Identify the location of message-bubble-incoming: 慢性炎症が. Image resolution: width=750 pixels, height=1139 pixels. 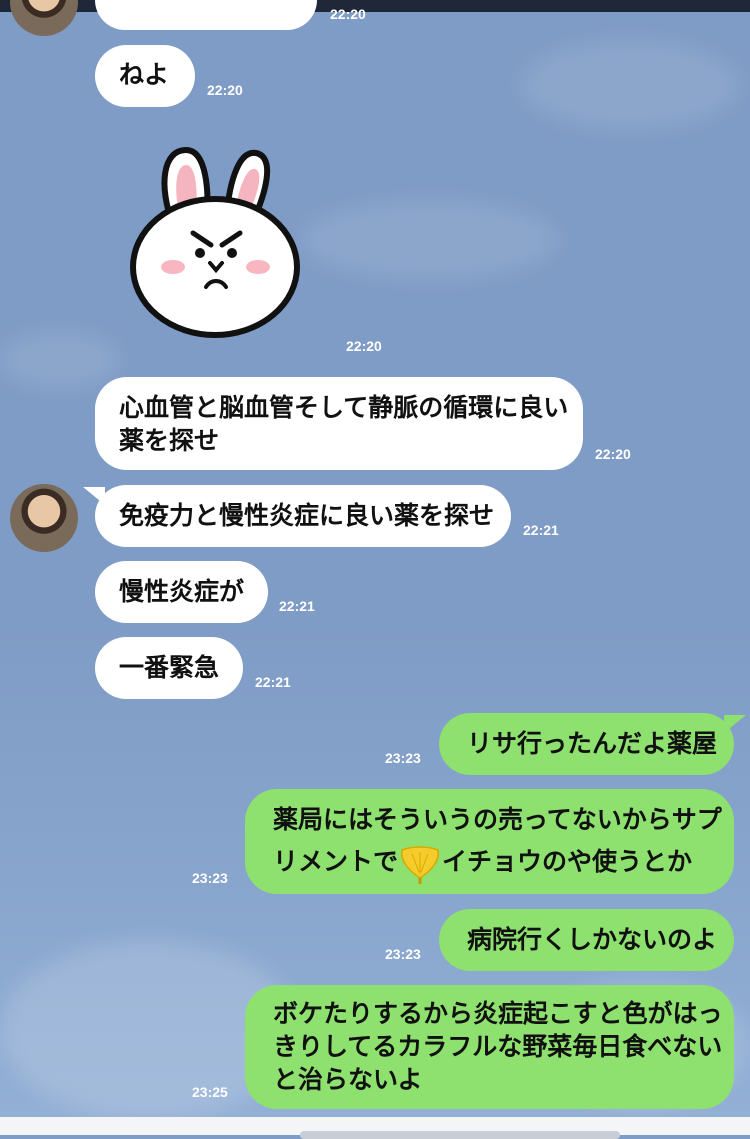
(181, 592).